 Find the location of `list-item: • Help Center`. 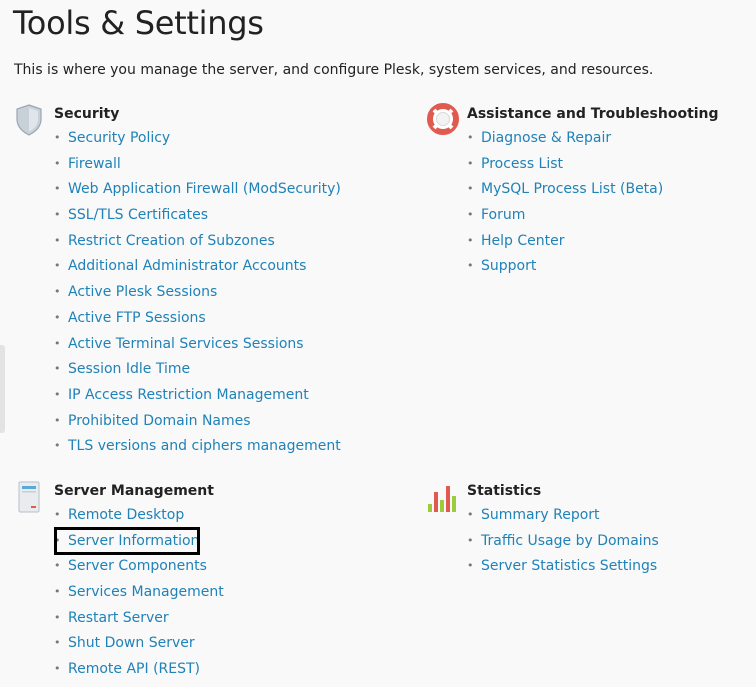

list-item: • Help Center is located at coordinates (516, 240).